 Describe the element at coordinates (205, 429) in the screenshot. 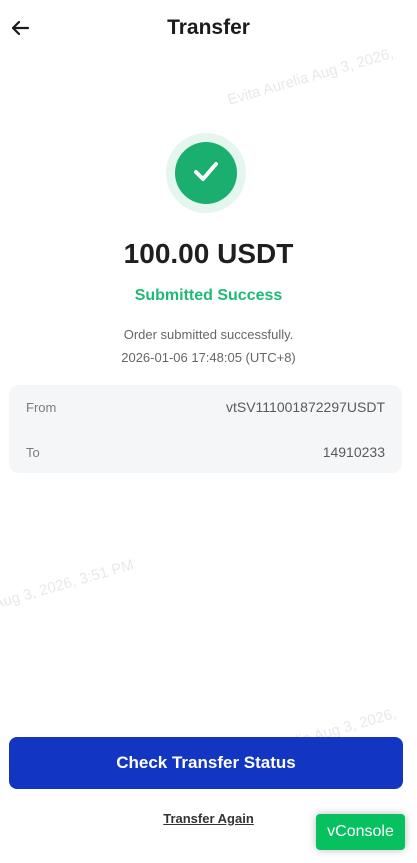

I see `transfer-details-card: From vtSV111001872297USDT To 14910233` at that location.